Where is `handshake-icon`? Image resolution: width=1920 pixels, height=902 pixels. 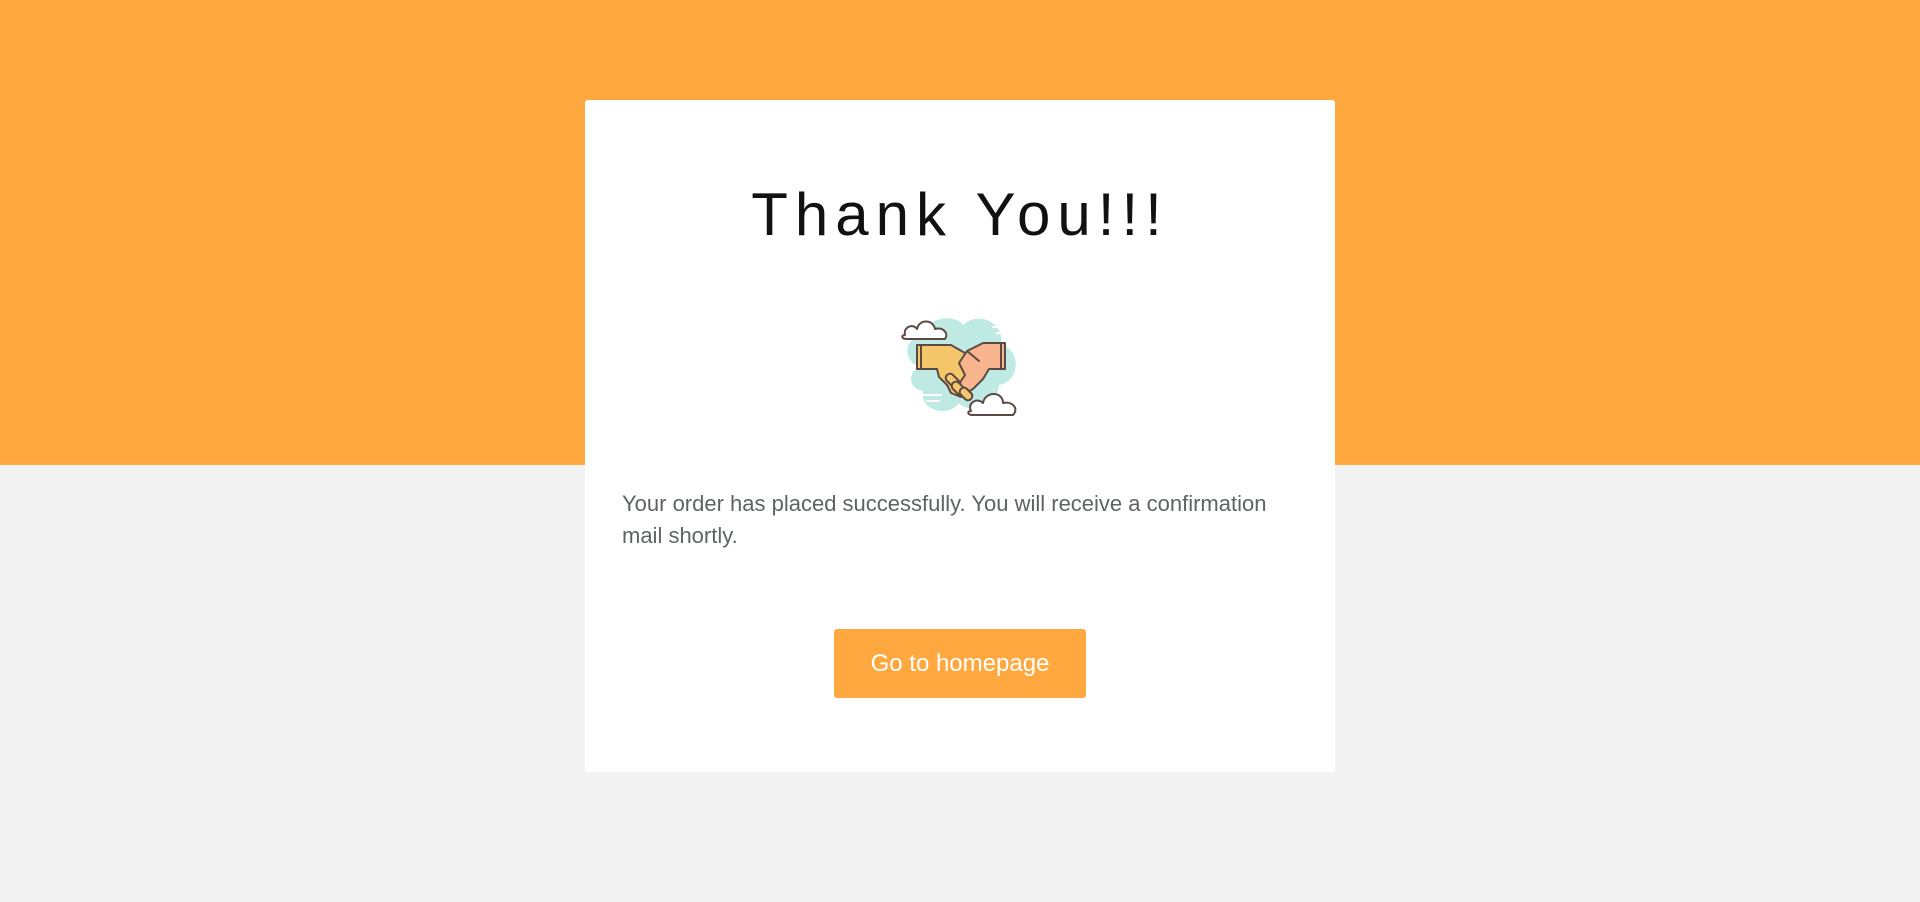
handshake-icon is located at coordinates (961, 363).